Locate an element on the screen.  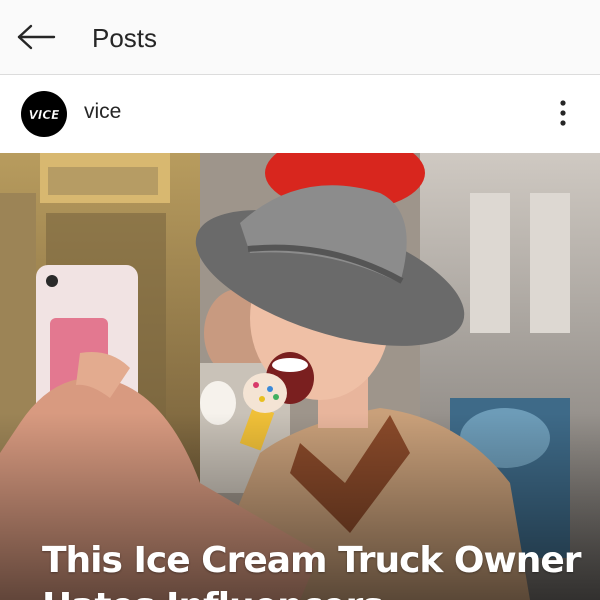
arrow-left-icon is located at coordinates (36, 37).